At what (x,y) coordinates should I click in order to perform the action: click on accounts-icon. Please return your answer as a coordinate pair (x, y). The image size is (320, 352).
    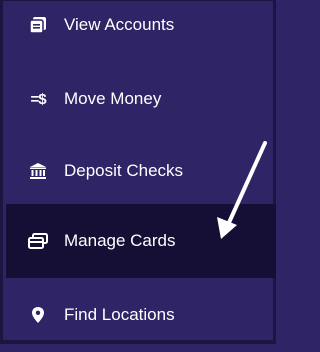
    Looking at the image, I should click on (38, 25).